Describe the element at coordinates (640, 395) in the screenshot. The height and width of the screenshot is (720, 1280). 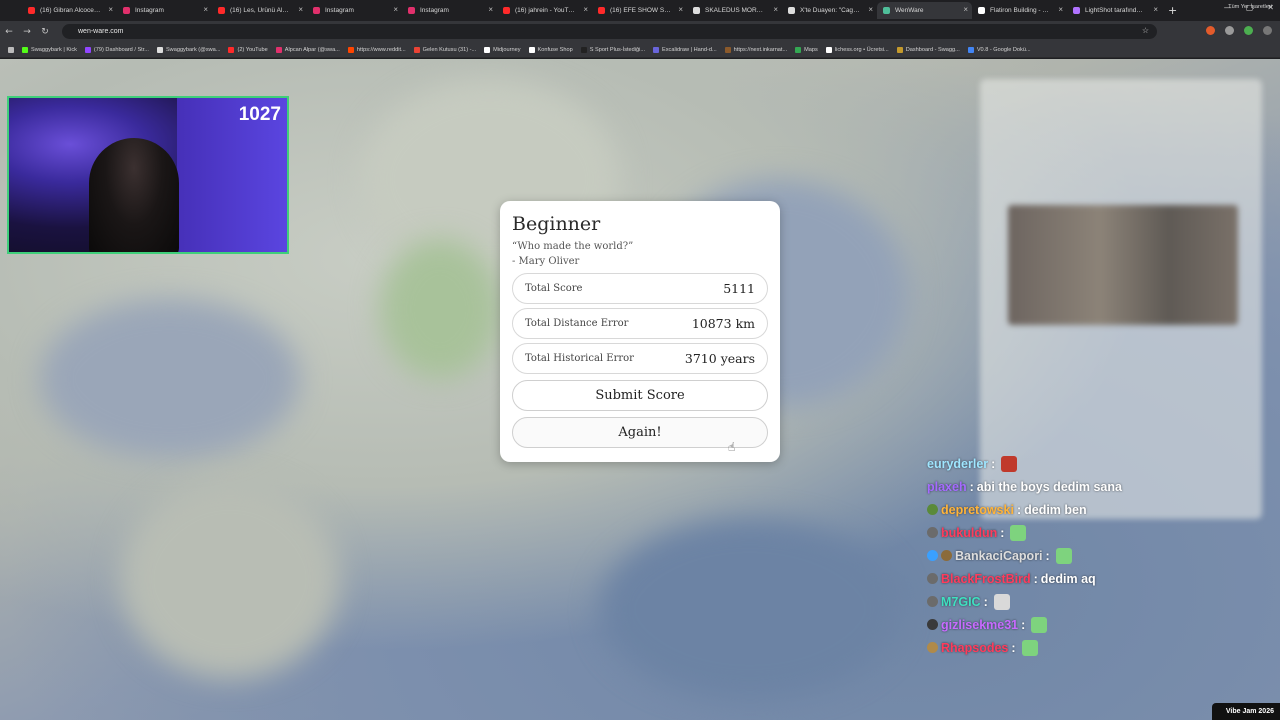
I see `submit-score-button: Submit Score` at that location.